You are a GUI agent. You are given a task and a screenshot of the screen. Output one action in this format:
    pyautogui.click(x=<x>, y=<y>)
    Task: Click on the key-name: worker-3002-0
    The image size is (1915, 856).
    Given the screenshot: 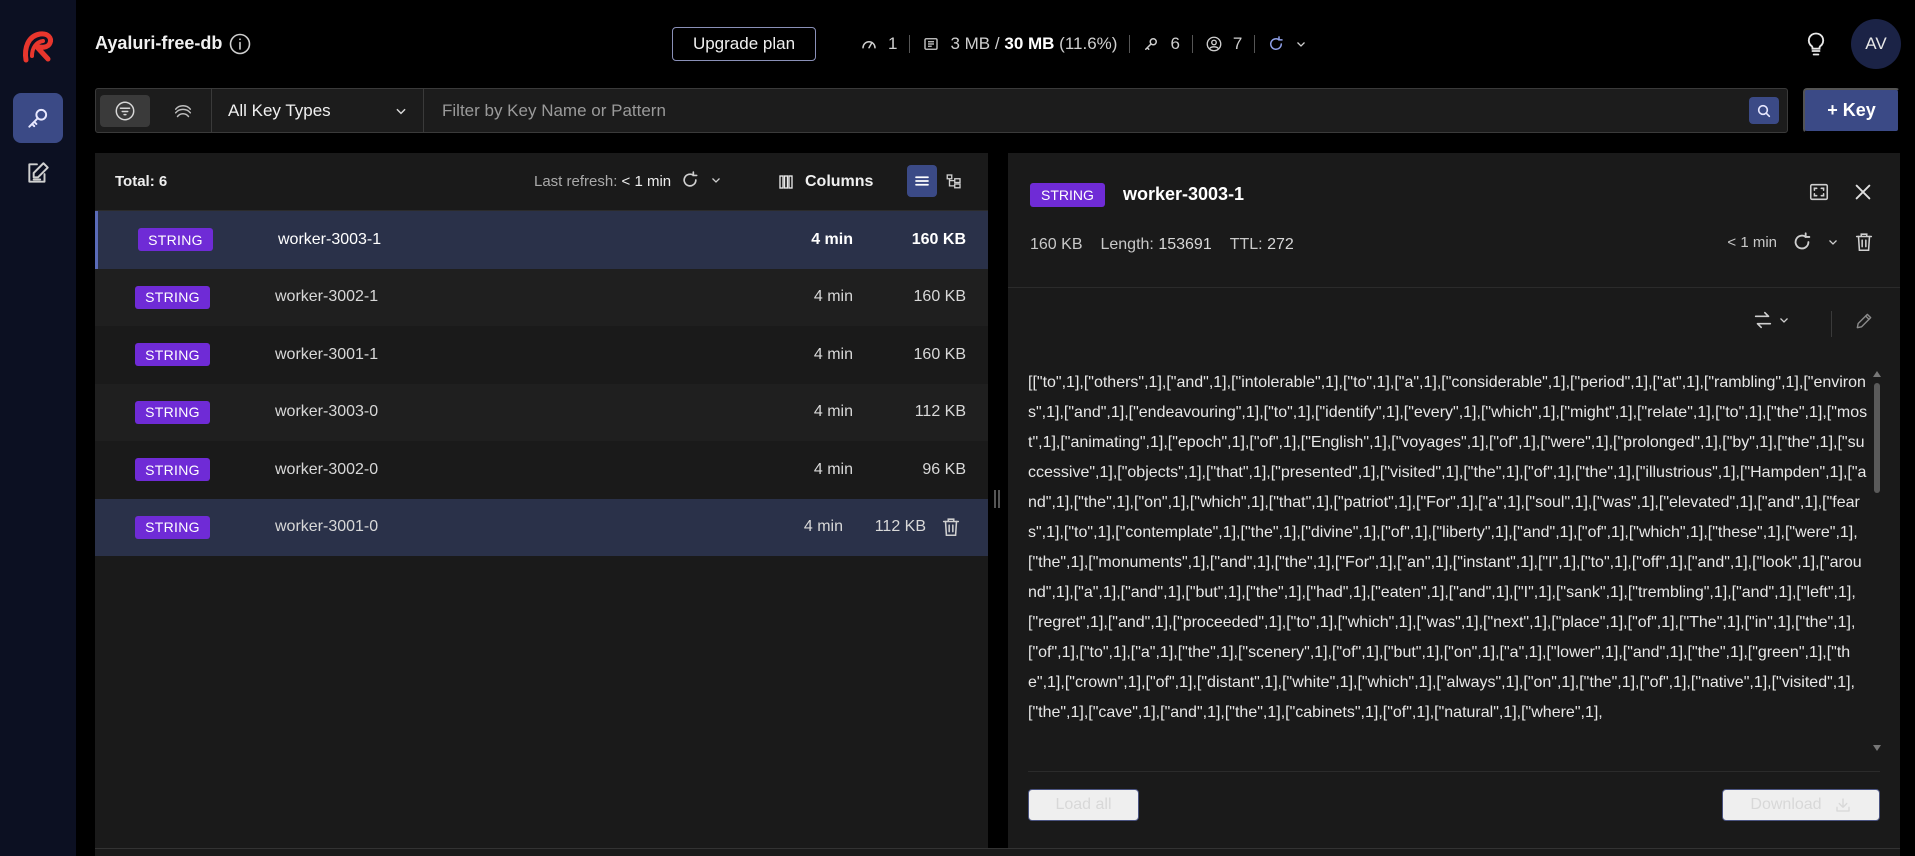 What is the action you would take?
    pyautogui.click(x=327, y=469)
    